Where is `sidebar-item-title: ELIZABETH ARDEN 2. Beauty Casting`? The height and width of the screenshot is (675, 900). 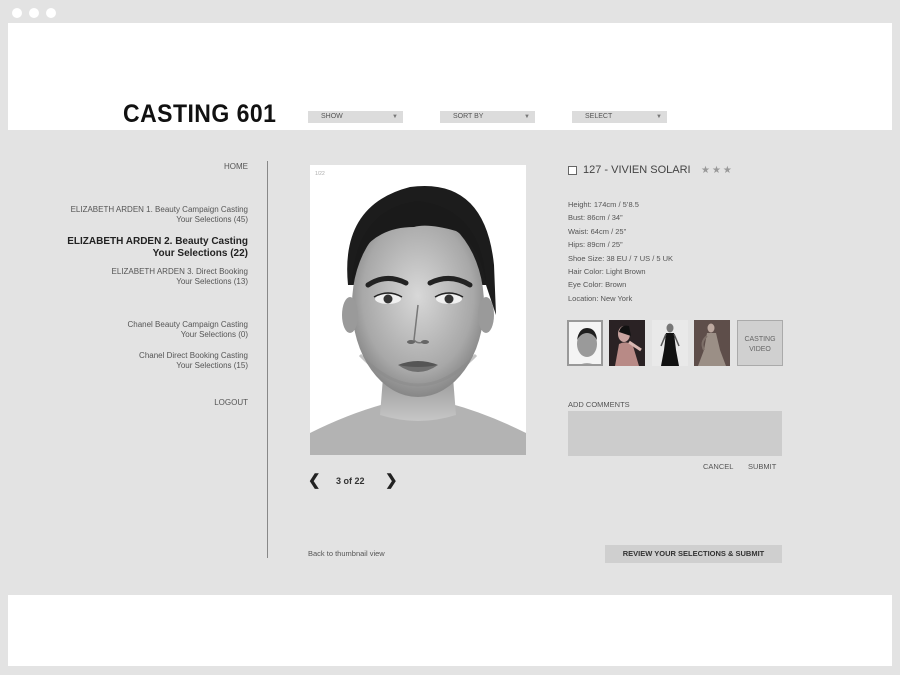
sidebar-item-title: ELIZABETH ARDEN 2. Beauty Casting is located at coordinates (157, 241).